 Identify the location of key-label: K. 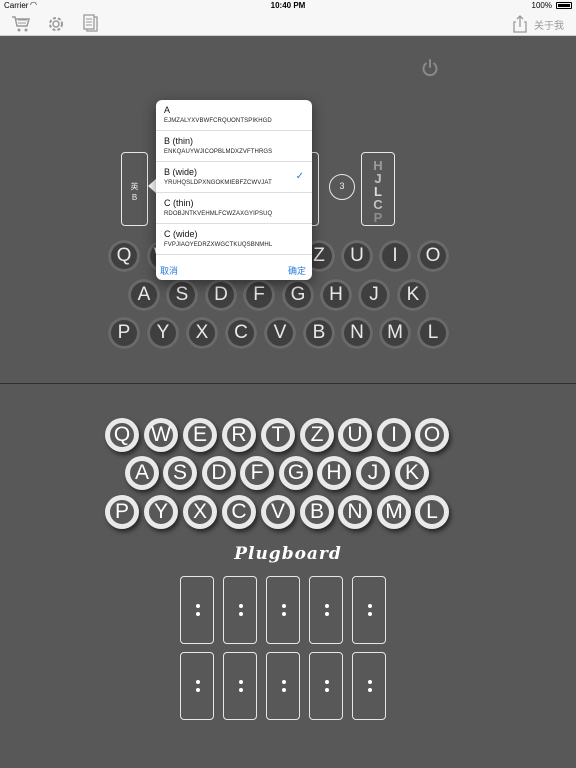
(412, 473).